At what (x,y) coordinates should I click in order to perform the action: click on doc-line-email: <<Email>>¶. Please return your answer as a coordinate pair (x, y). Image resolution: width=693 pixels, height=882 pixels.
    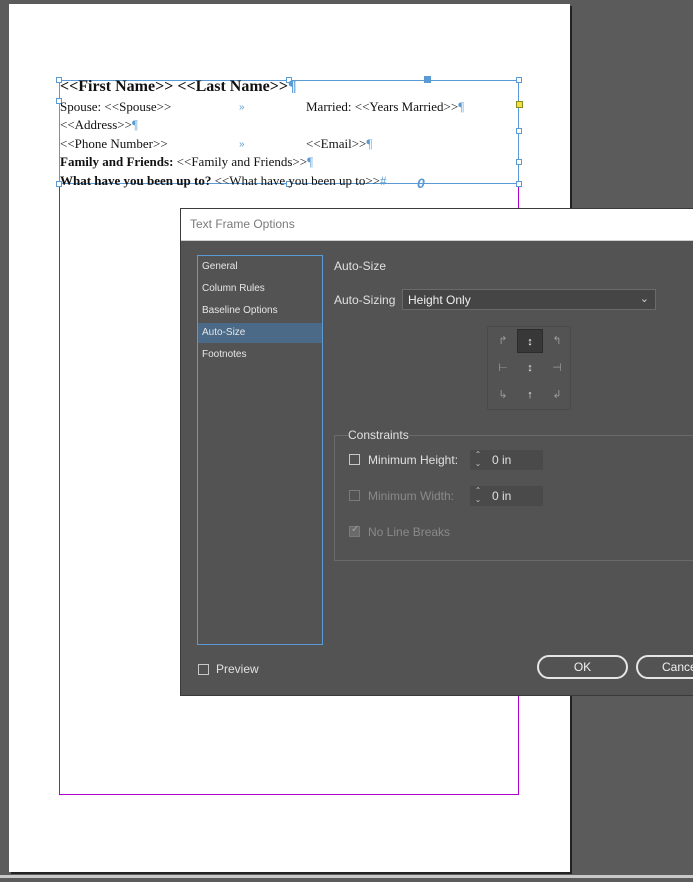
    Looking at the image, I should click on (339, 144).